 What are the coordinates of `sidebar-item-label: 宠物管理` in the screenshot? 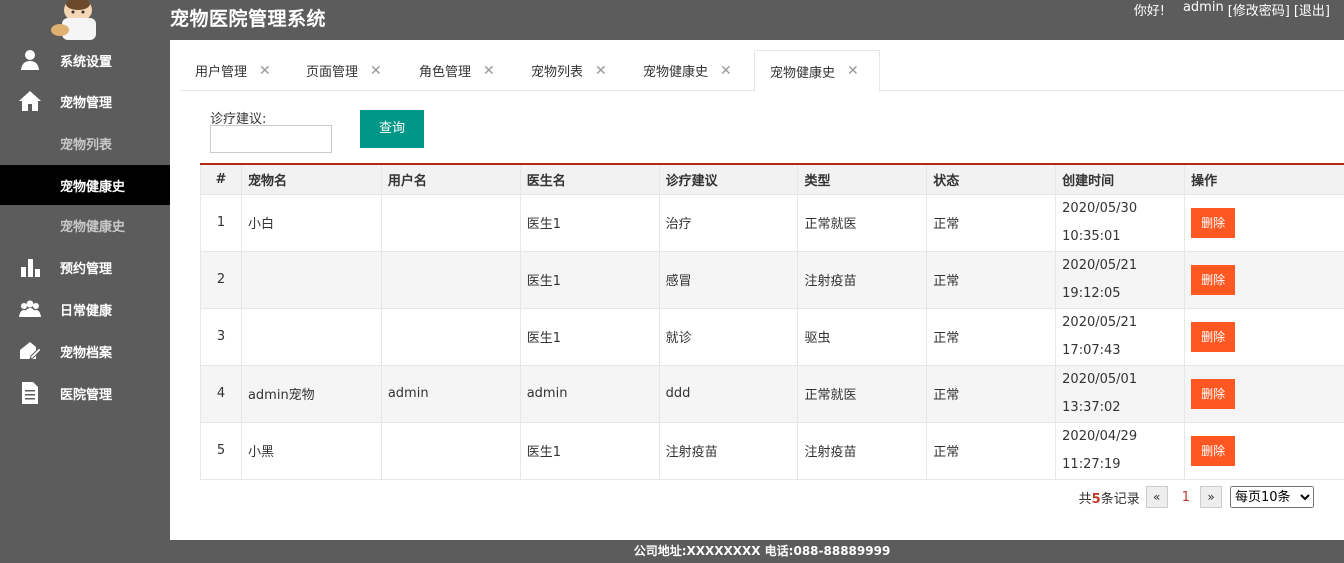 It's located at (86, 103).